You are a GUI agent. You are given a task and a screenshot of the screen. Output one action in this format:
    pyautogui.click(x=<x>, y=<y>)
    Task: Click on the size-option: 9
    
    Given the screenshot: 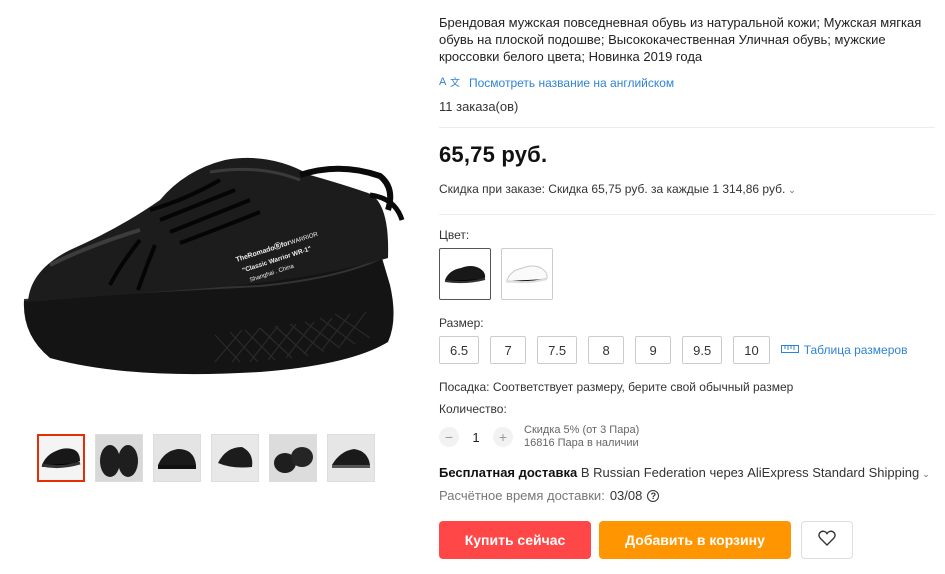 What is the action you would take?
    pyautogui.click(x=653, y=350)
    